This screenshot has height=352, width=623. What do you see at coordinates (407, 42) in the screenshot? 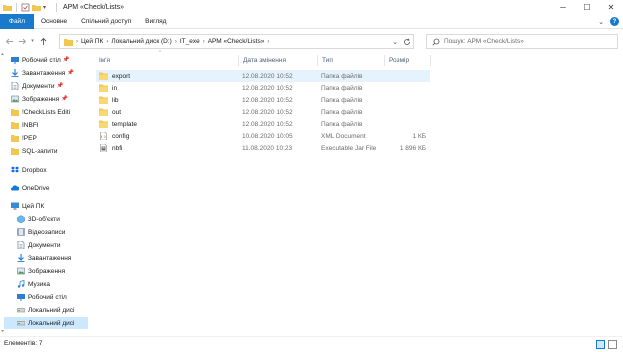
I see `refresh-icon` at bounding box center [407, 42].